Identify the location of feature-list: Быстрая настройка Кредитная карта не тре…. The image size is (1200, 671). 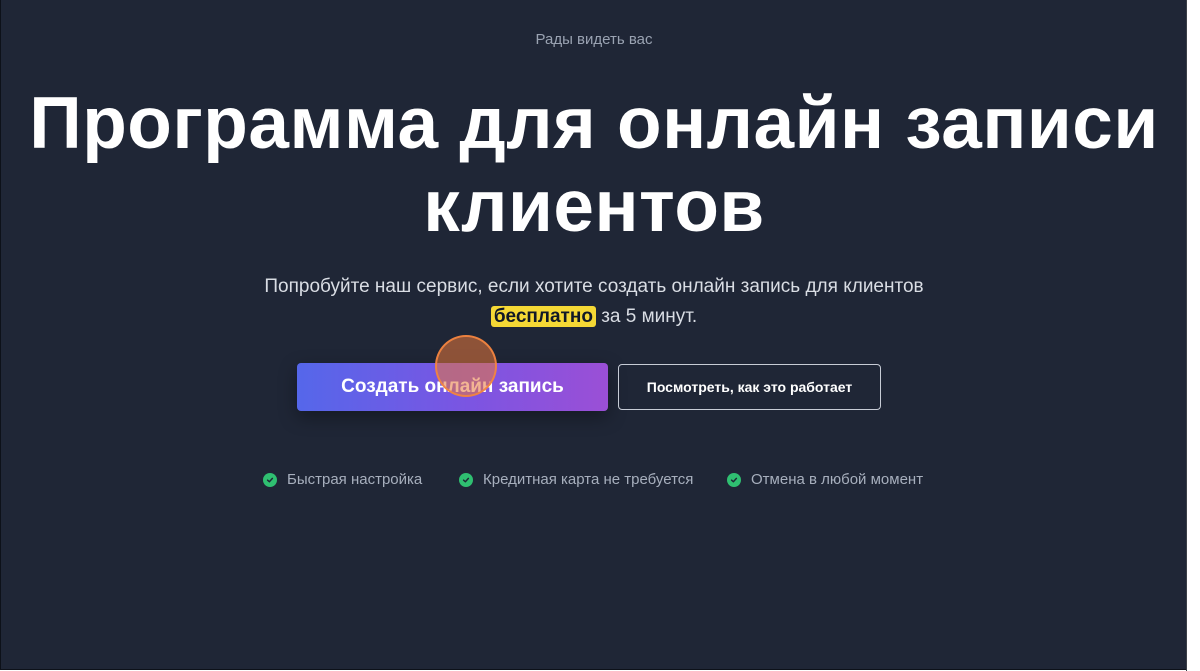
(594, 481).